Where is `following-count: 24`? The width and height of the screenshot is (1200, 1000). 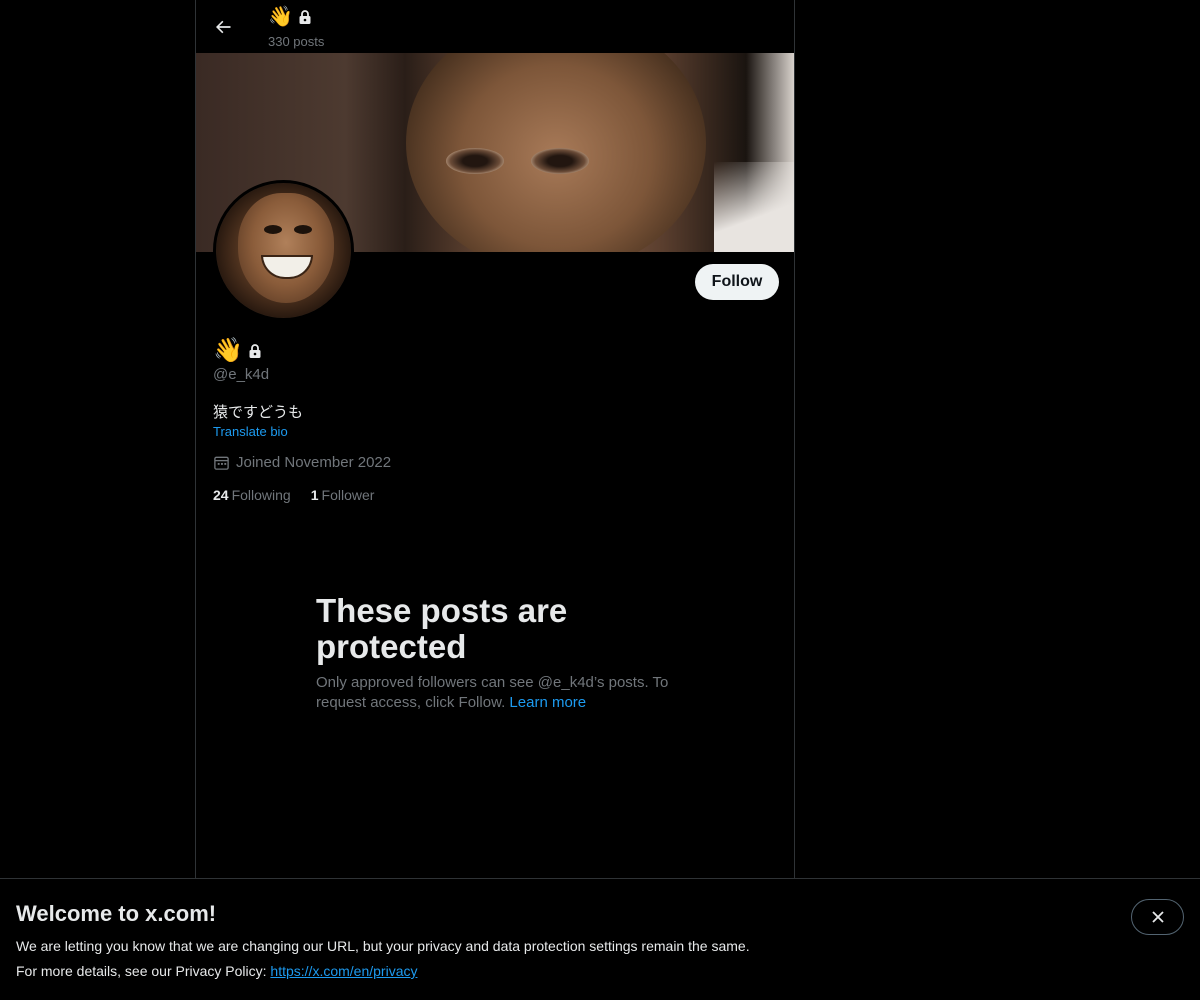 following-count: 24 is located at coordinates (221, 495).